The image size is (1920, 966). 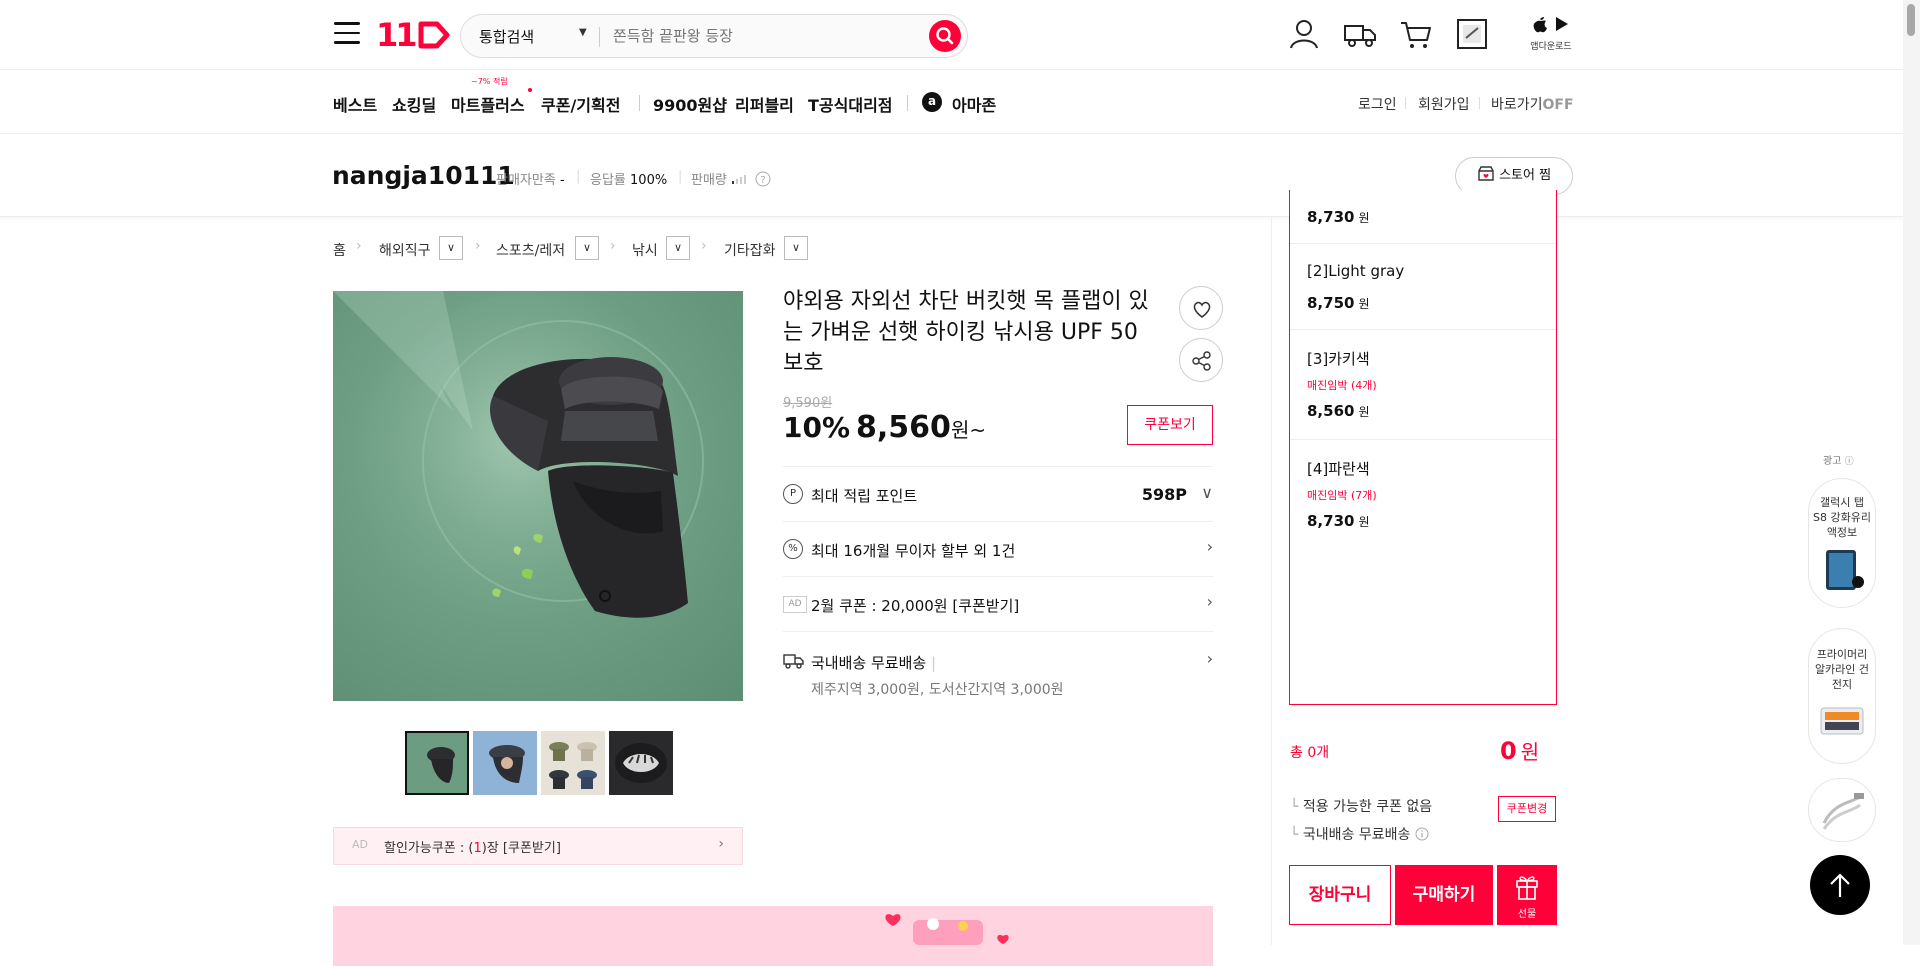 I want to click on nav-shocking-deal: 쇼킹딜, so click(x=414, y=104).